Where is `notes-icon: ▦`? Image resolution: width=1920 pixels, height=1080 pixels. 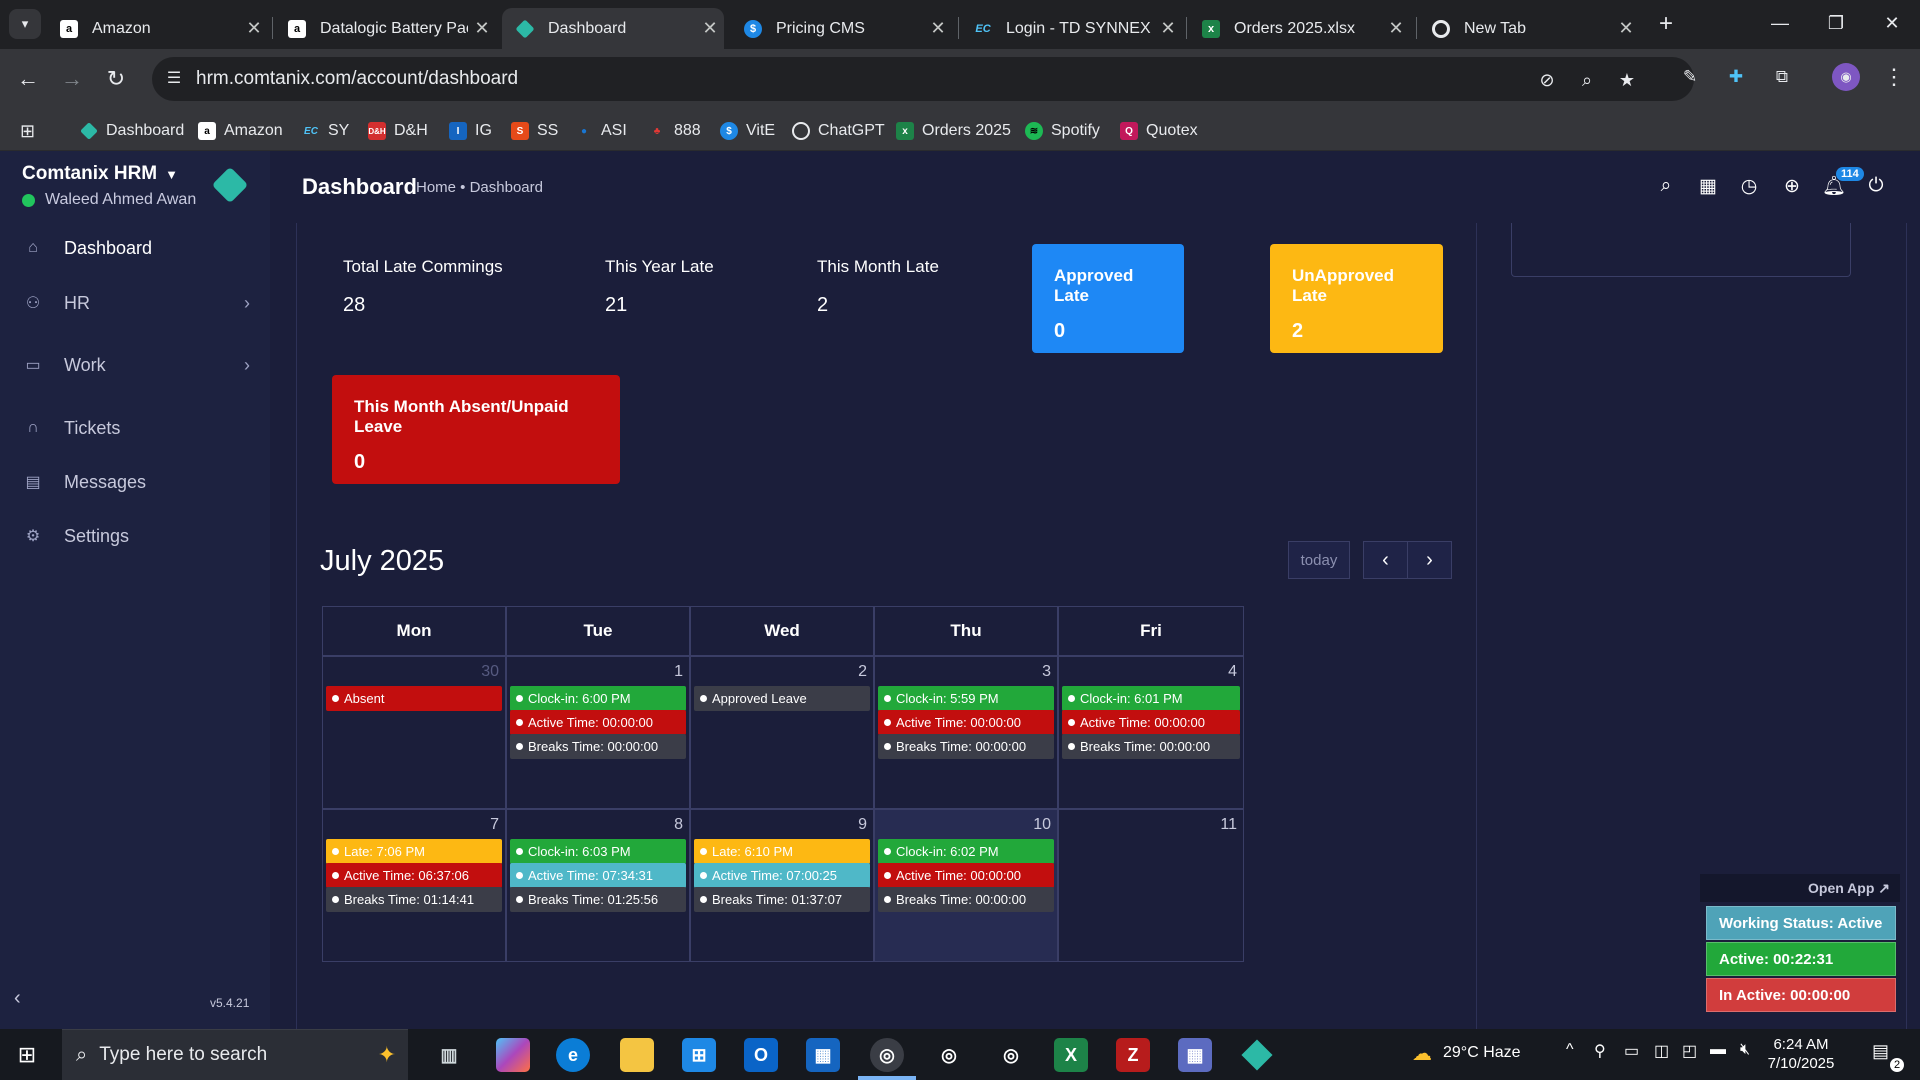 notes-icon: ▦ is located at coordinates (1708, 186).